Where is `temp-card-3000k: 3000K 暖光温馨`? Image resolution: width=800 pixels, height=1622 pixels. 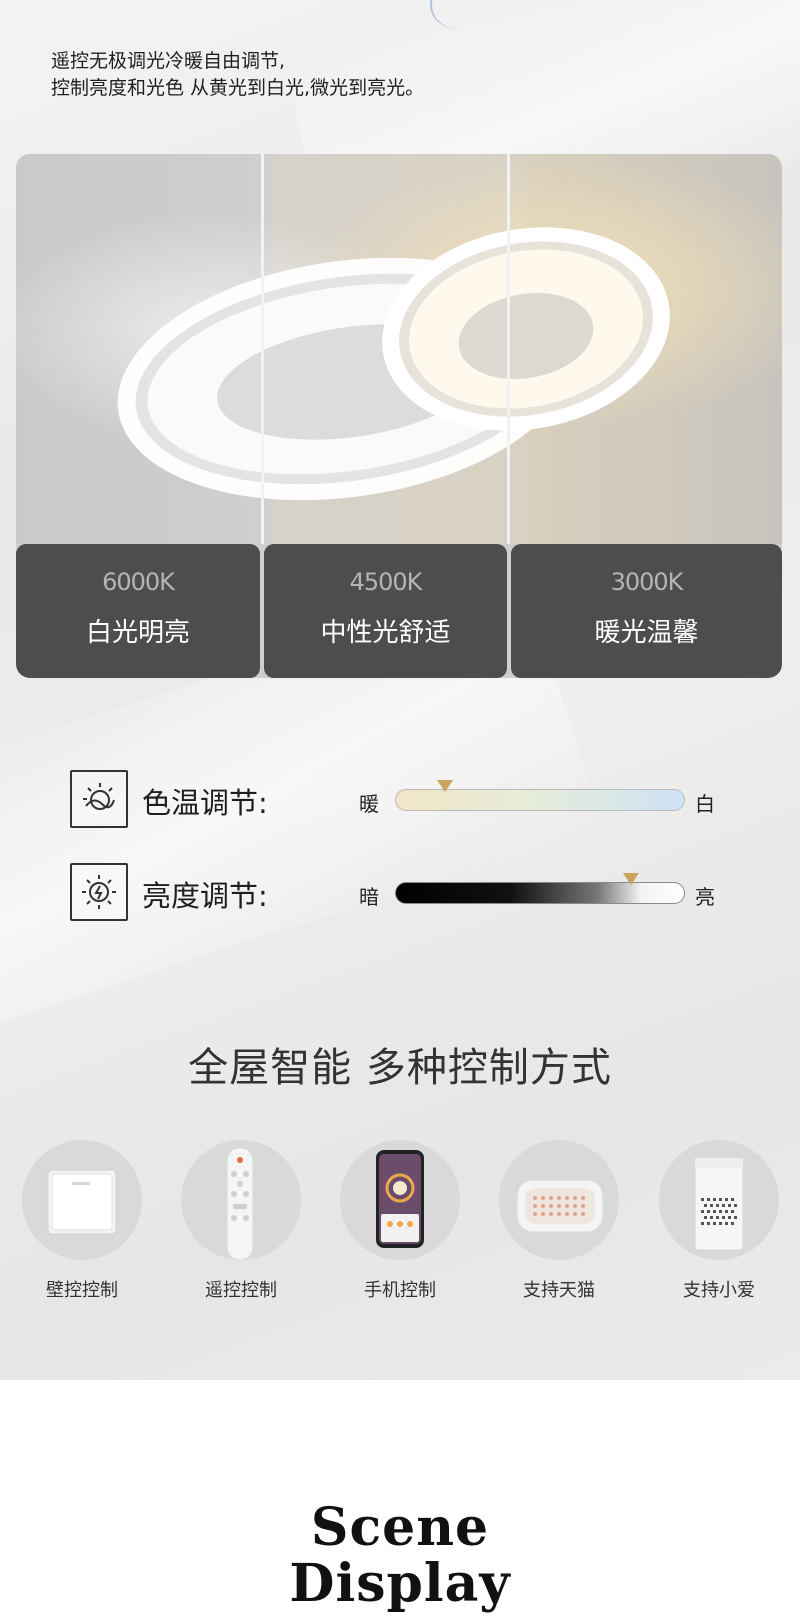
temp-card-3000k: 3000K 暖光温馨 is located at coordinates (646, 611).